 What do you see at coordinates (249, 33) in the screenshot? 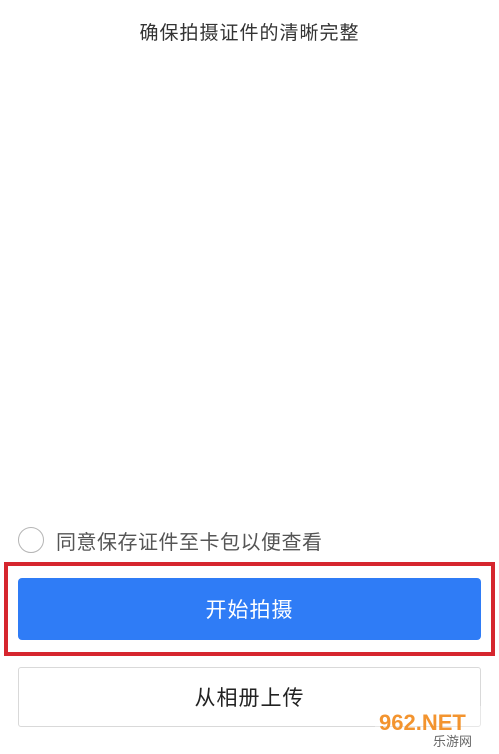
I see `capture-hint: 确保拍摄证件的清晰完整` at bounding box center [249, 33].